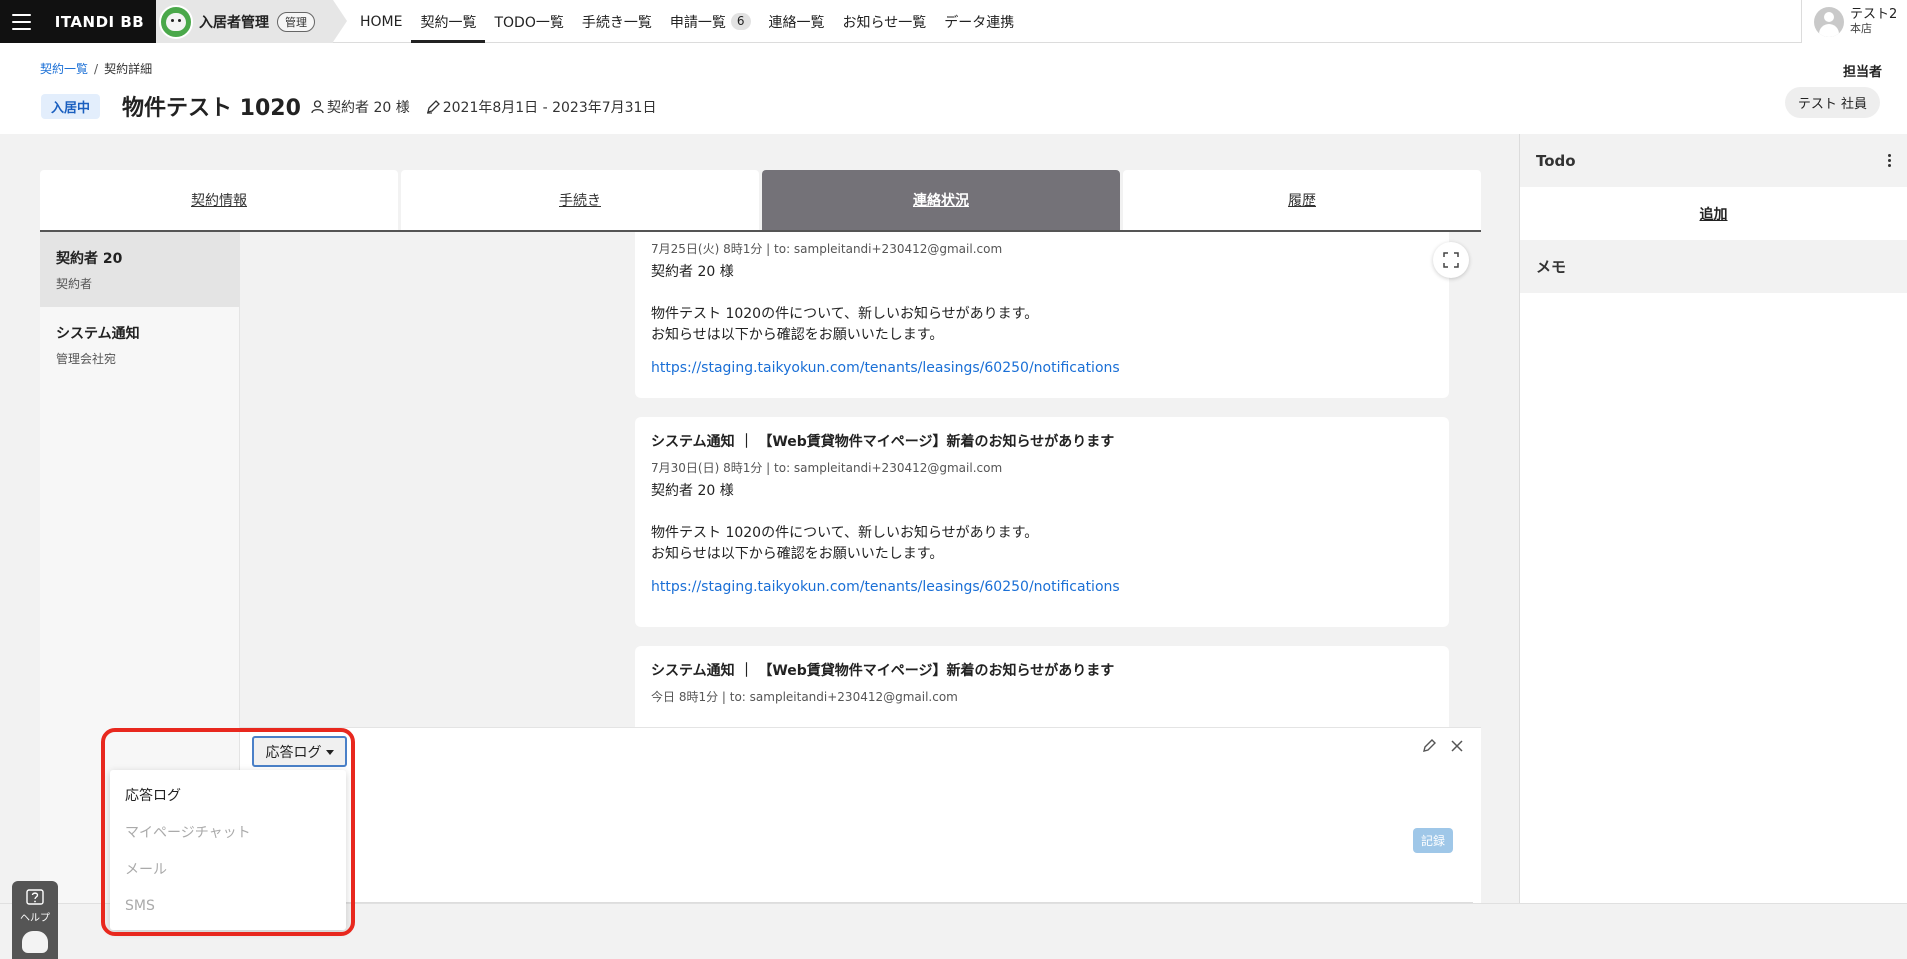  Describe the element at coordinates (89, 259) in the screenshot. I see `contact-name: 契約者 20` at that location.